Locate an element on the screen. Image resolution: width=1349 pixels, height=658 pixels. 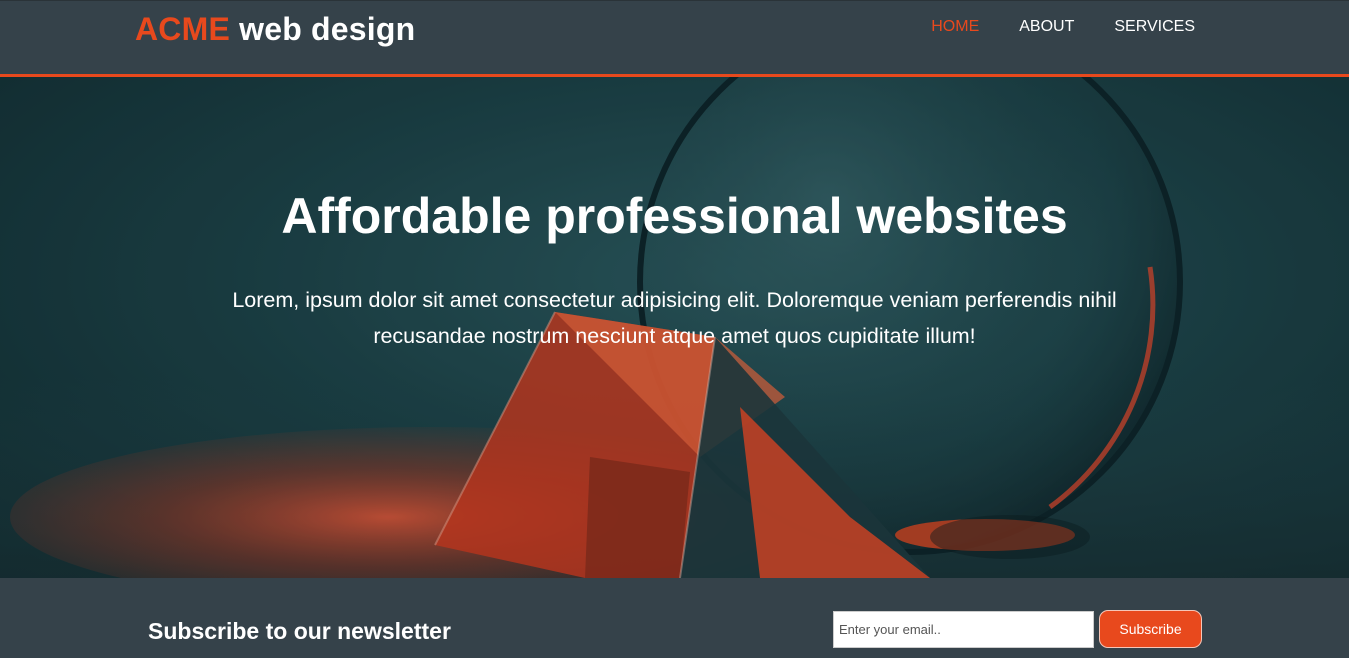
hero-title: Affordable professional websites is located at coordinates (674, 216).